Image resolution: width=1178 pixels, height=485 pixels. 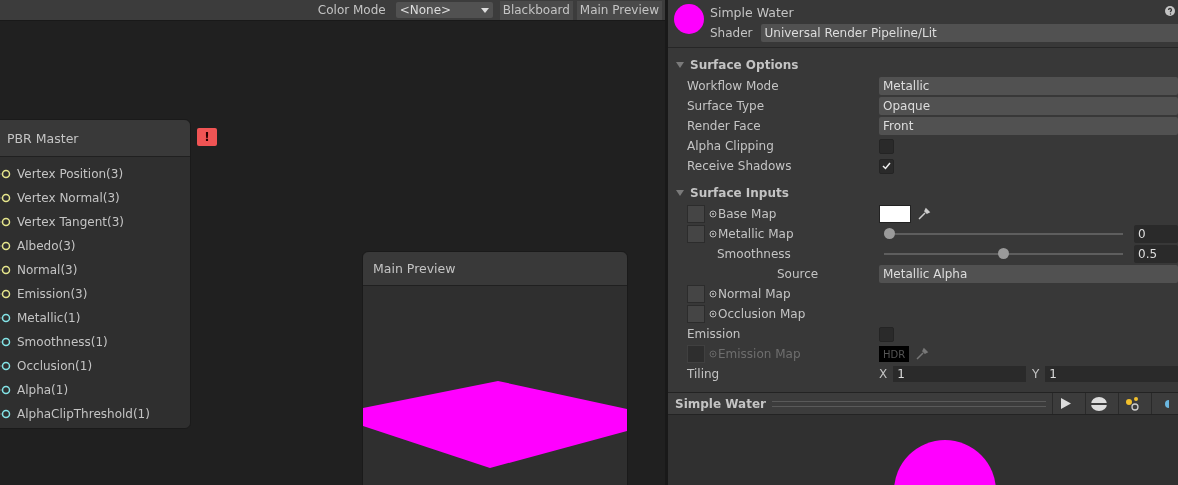 What do you see at coordinates (49, 318) in the screenshot?
I see `port-label: Metallic(1)` at bounding box center [49, 318].